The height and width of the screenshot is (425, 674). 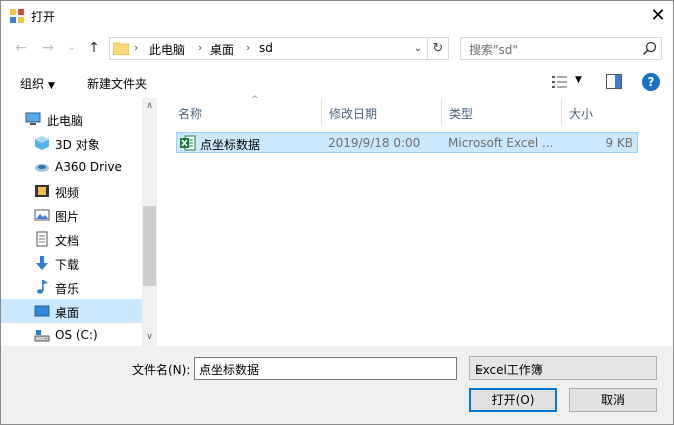 I want to click on sidebar-item-label: 图片, so click(x=67, y=217).